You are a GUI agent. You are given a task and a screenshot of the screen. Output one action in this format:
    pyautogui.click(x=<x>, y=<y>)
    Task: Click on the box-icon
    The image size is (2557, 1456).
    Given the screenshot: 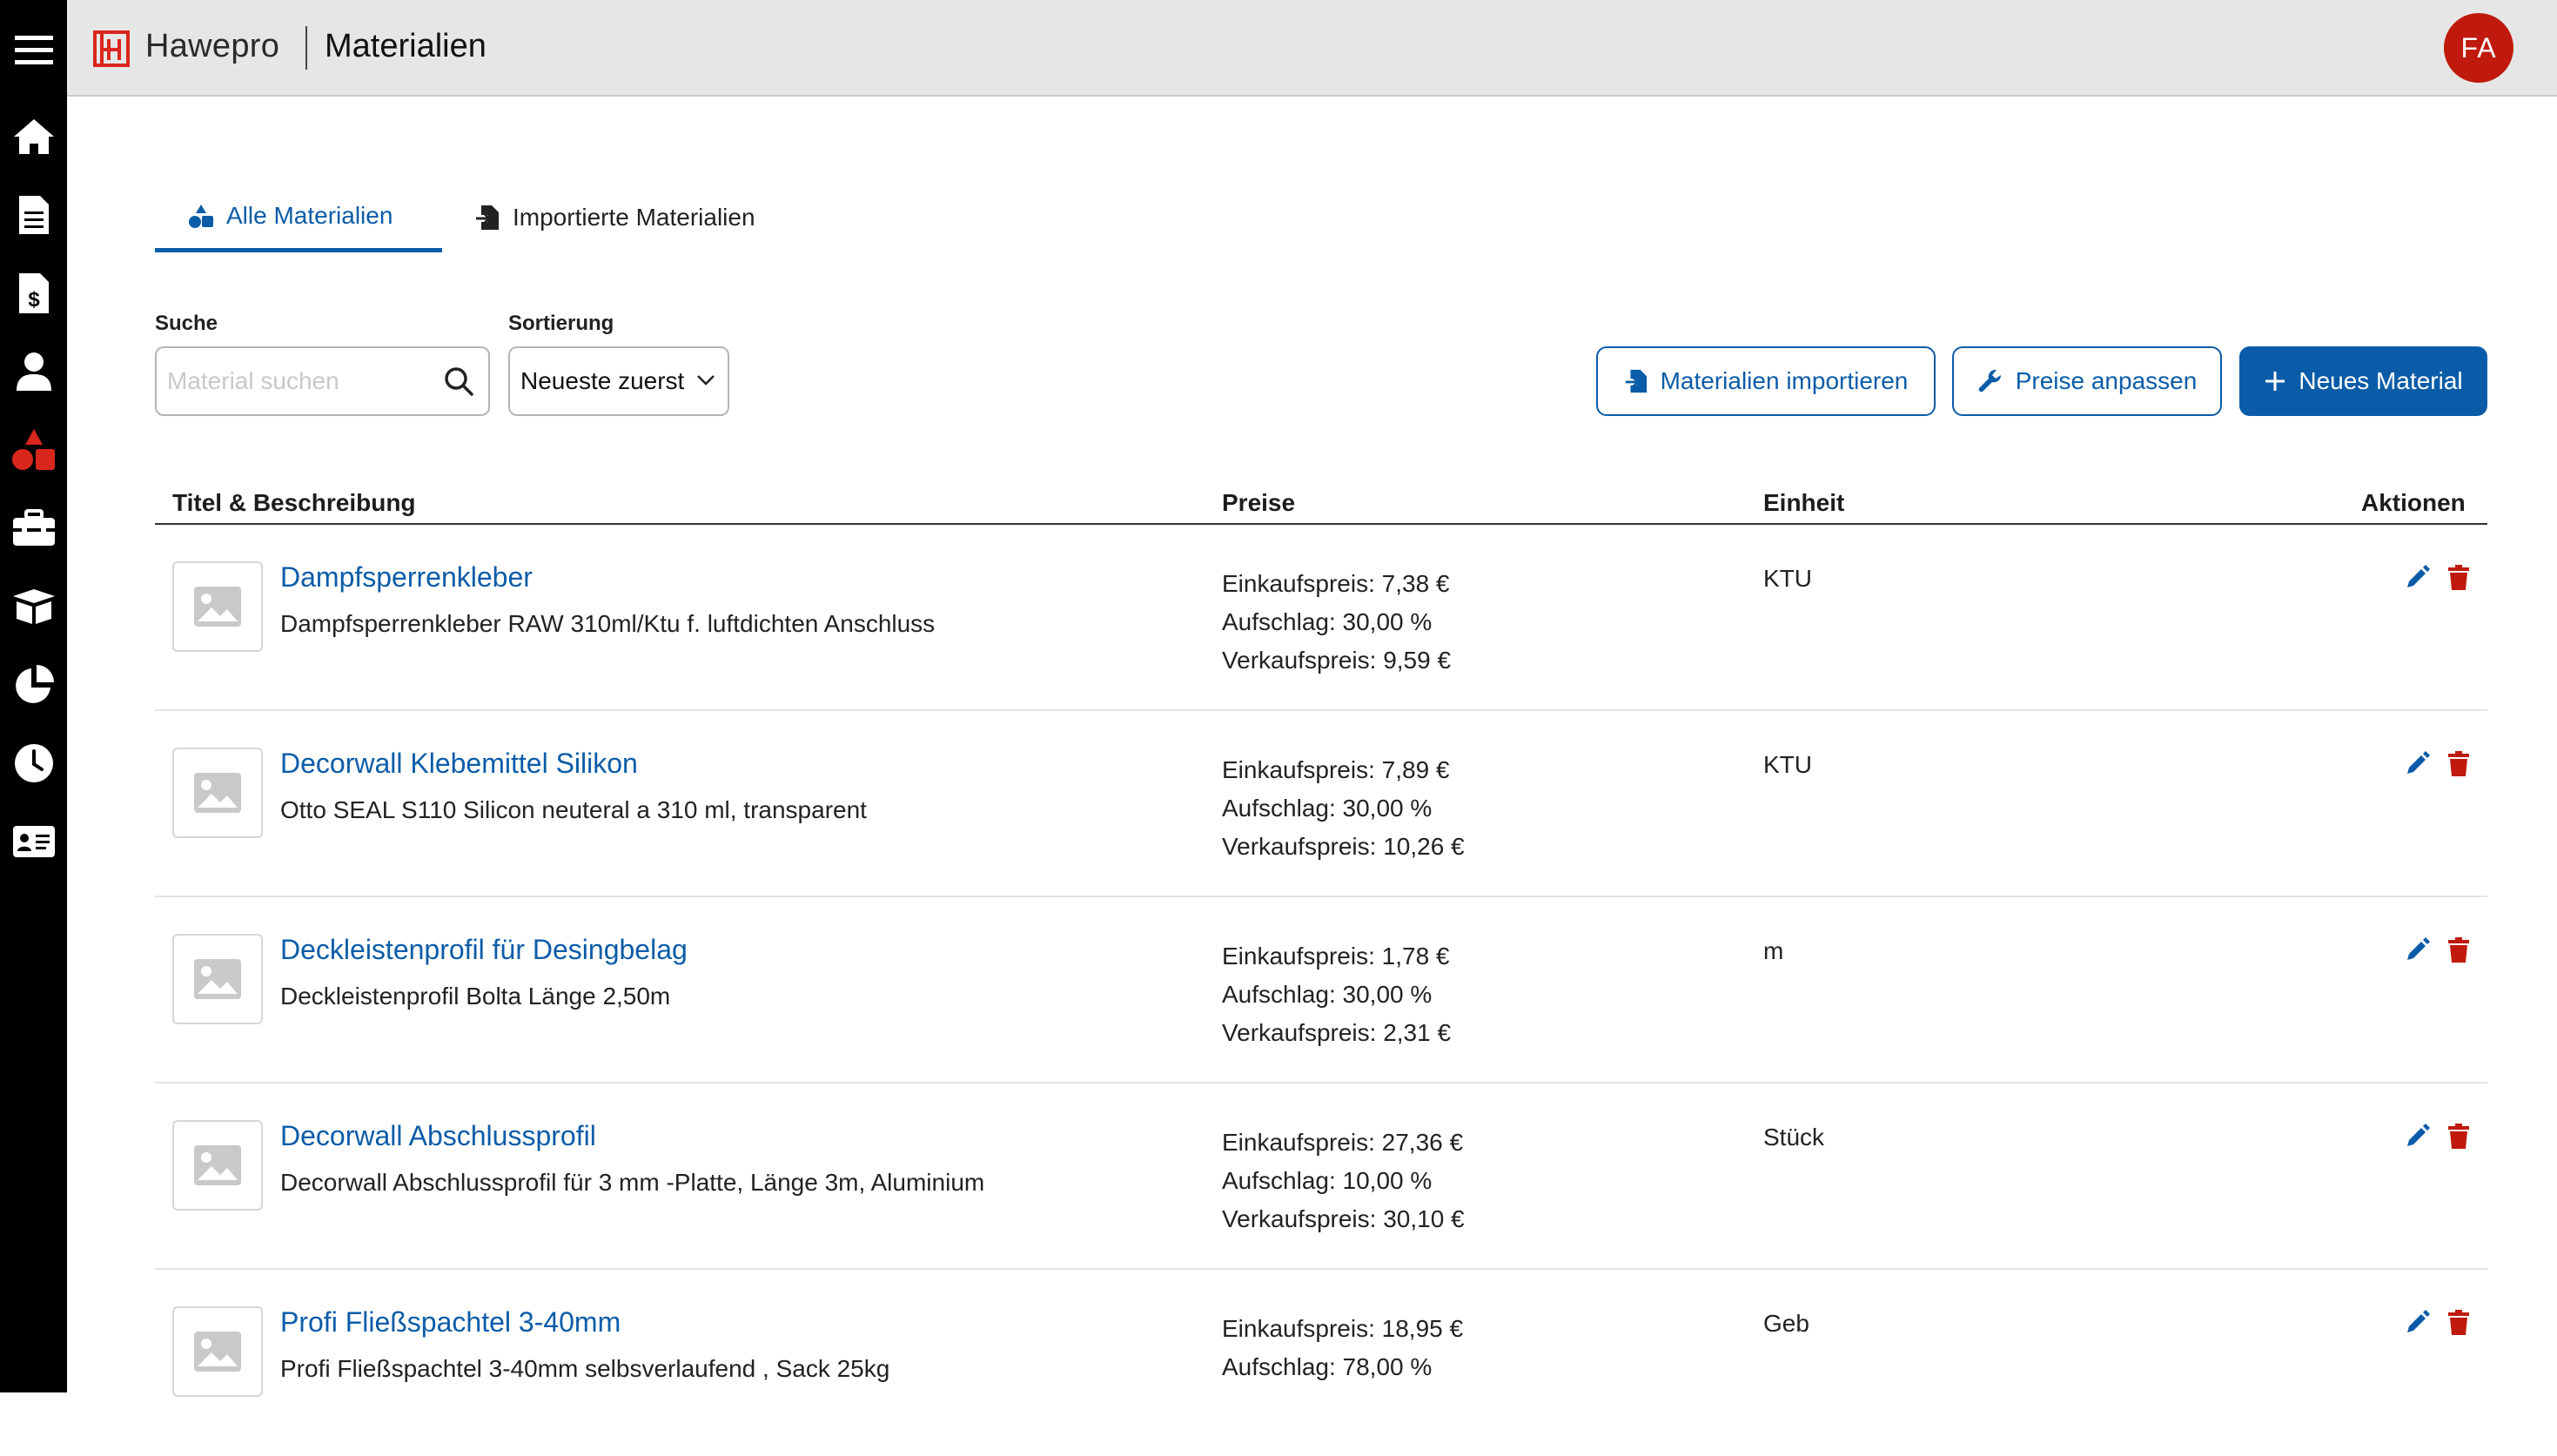 What is the action you would take?
    pyautogui.click(x=33, y=606)
    